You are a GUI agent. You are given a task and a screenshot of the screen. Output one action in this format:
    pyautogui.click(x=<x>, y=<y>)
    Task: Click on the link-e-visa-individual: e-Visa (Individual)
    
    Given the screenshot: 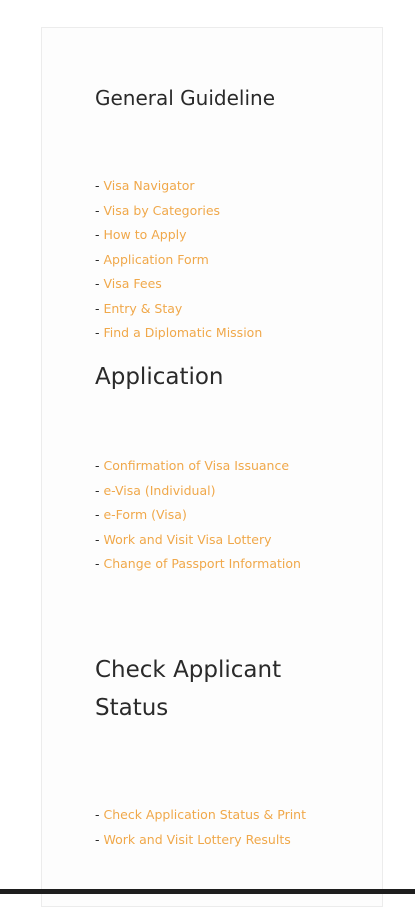 What is the action you would take?
    pyautogui.click(x=159, y=490)
    